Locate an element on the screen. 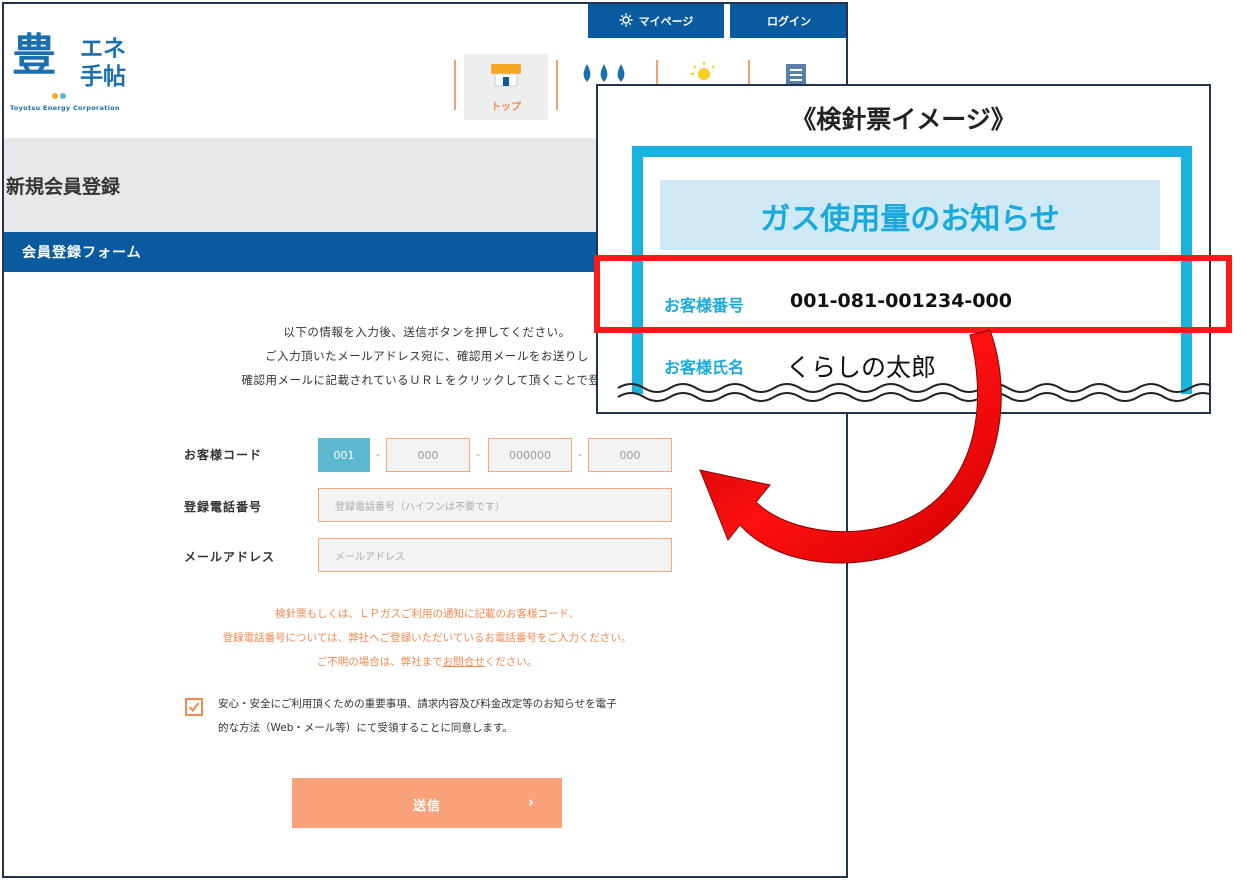 The image size is (1247, 880). slip-header: ガス使用量のお知らせ is located at coordinates (910, 215).